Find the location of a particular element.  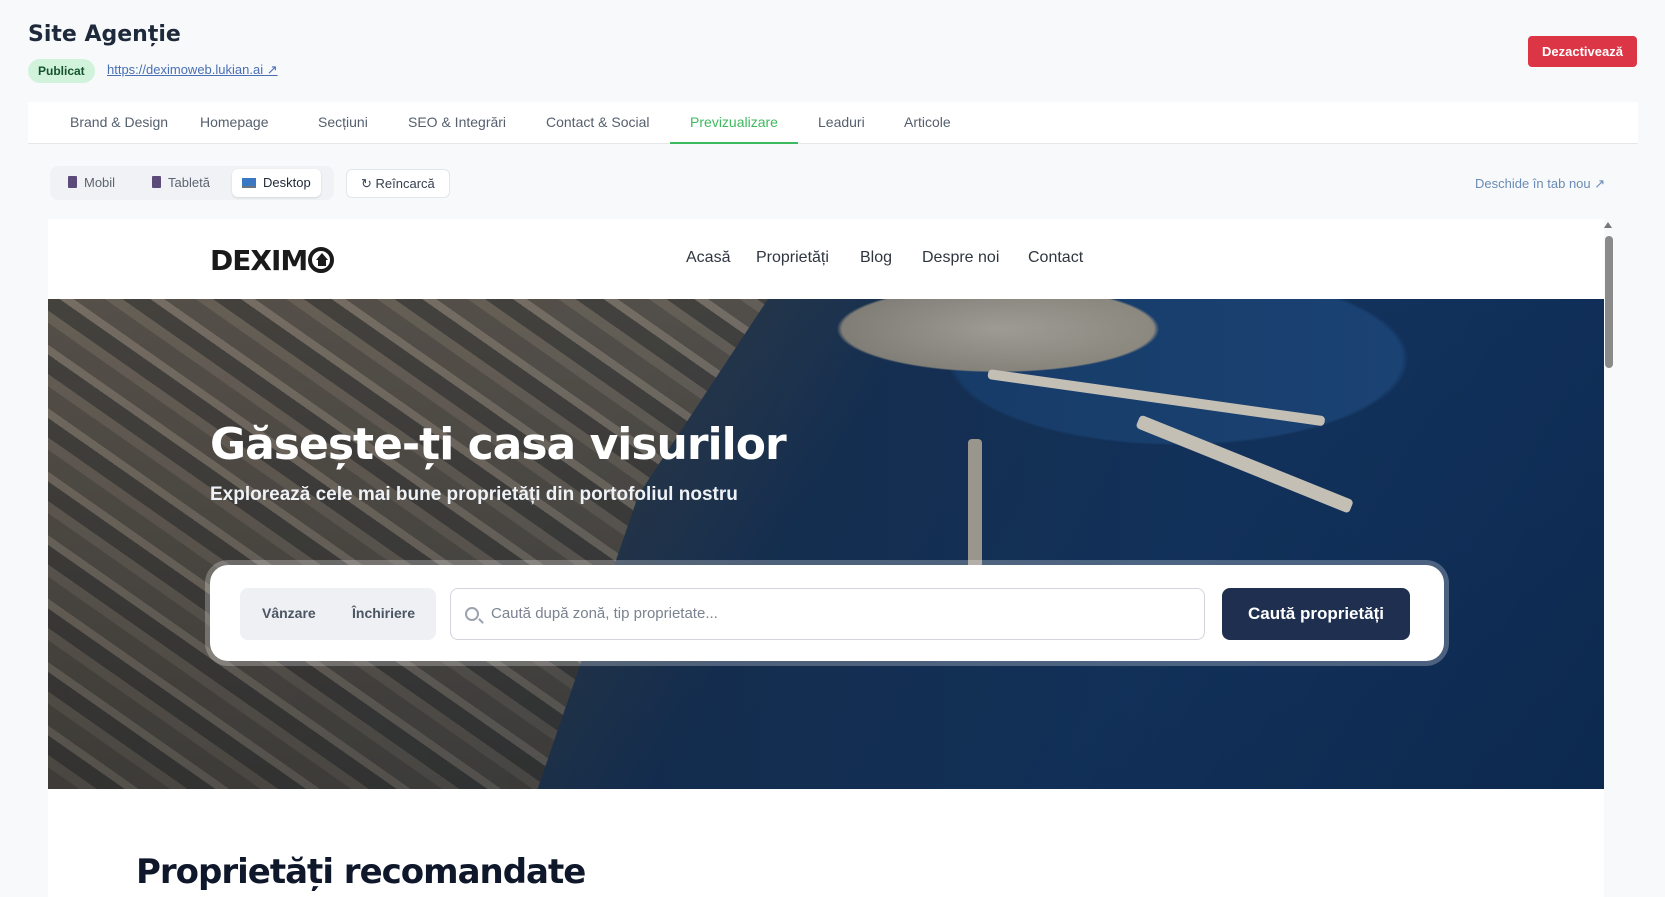

tab-articles: Articole is located at coordinates (927, 123).